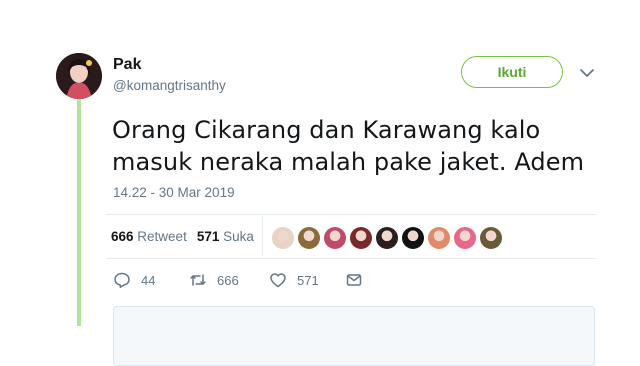  I want to click on tweet-actions: 44 666 571, so click(238, 280).